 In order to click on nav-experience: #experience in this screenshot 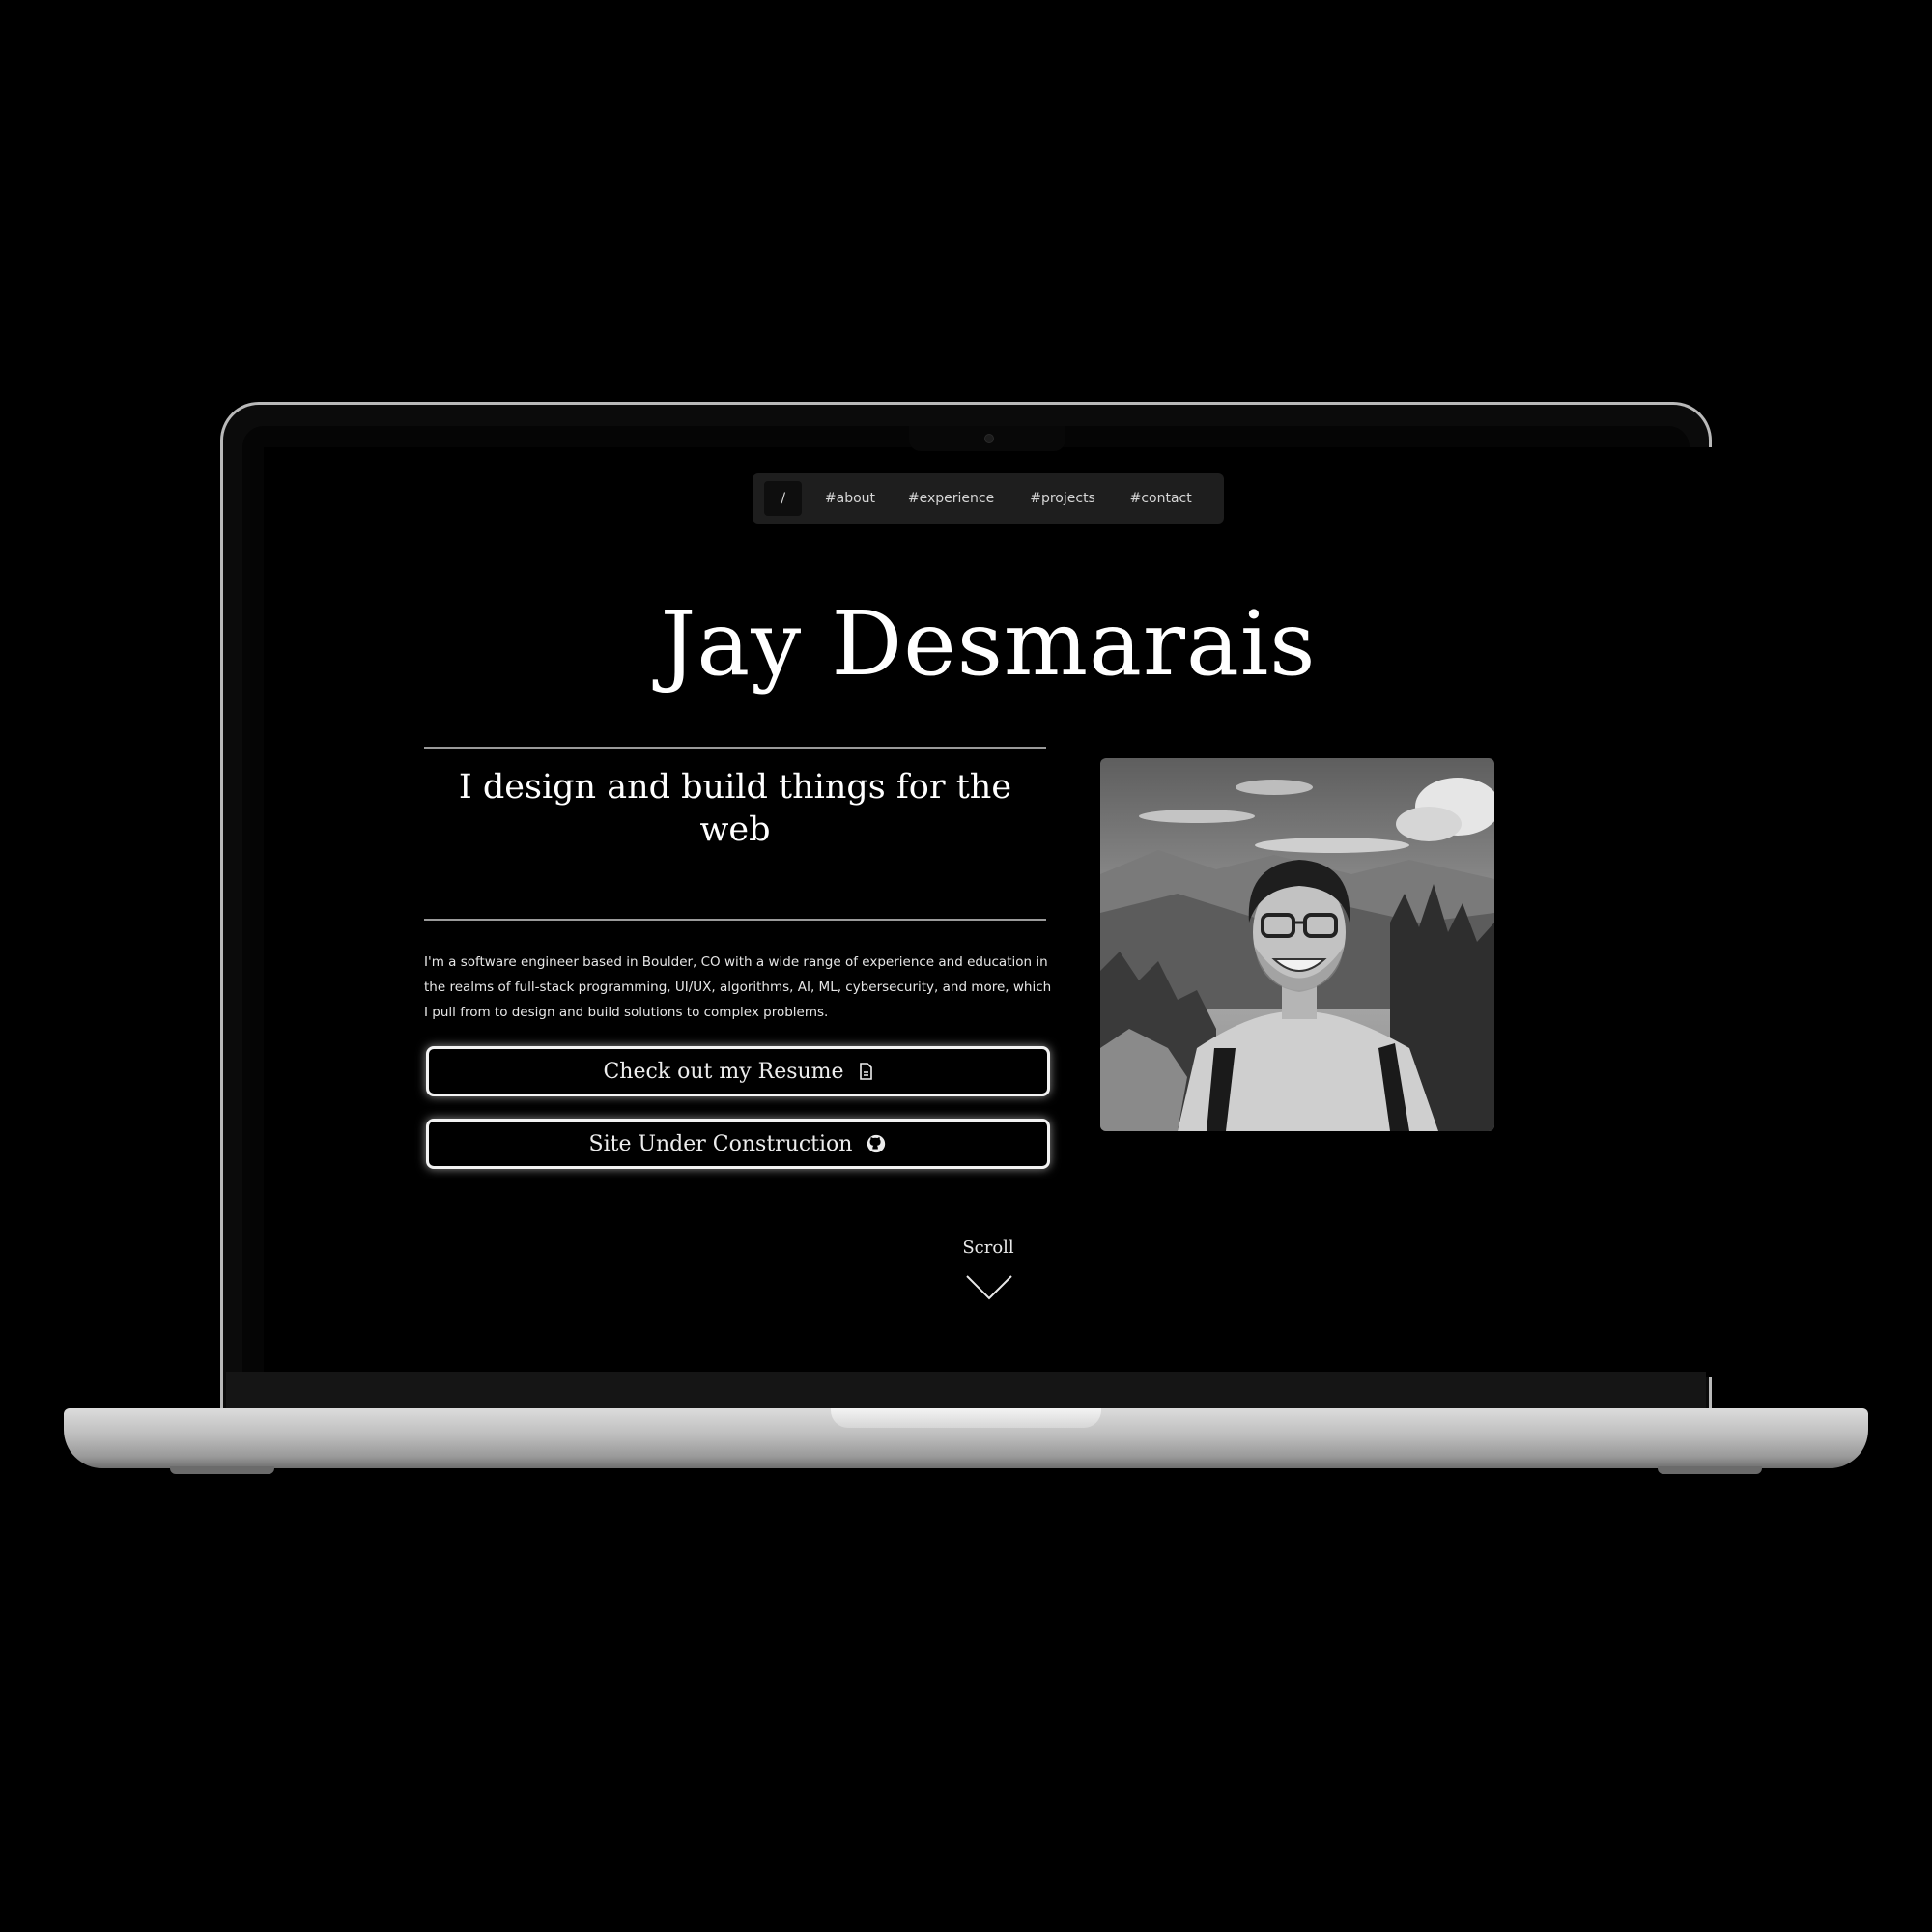, I will do `click(950, 498)`.